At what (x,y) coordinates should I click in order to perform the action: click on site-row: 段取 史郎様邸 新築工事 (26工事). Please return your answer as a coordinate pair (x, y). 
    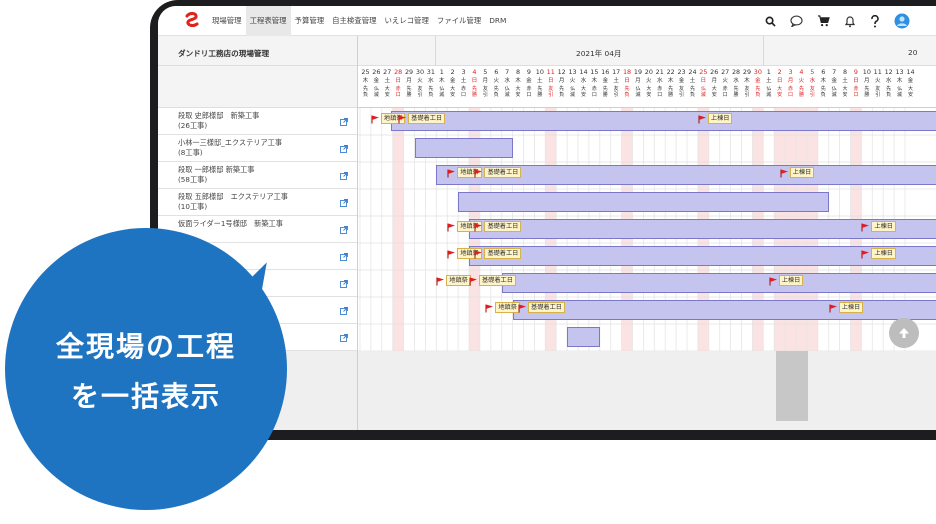
    Looking at the image, I should click on (258, 121).